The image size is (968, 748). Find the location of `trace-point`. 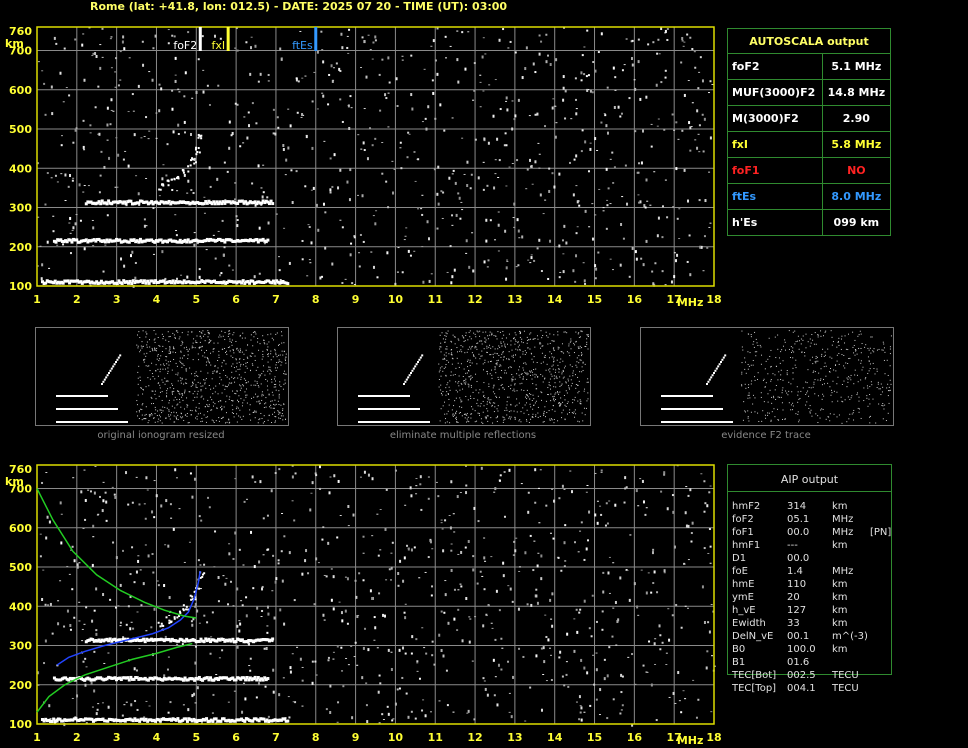

trace-point is located at coordinates (122, 283).